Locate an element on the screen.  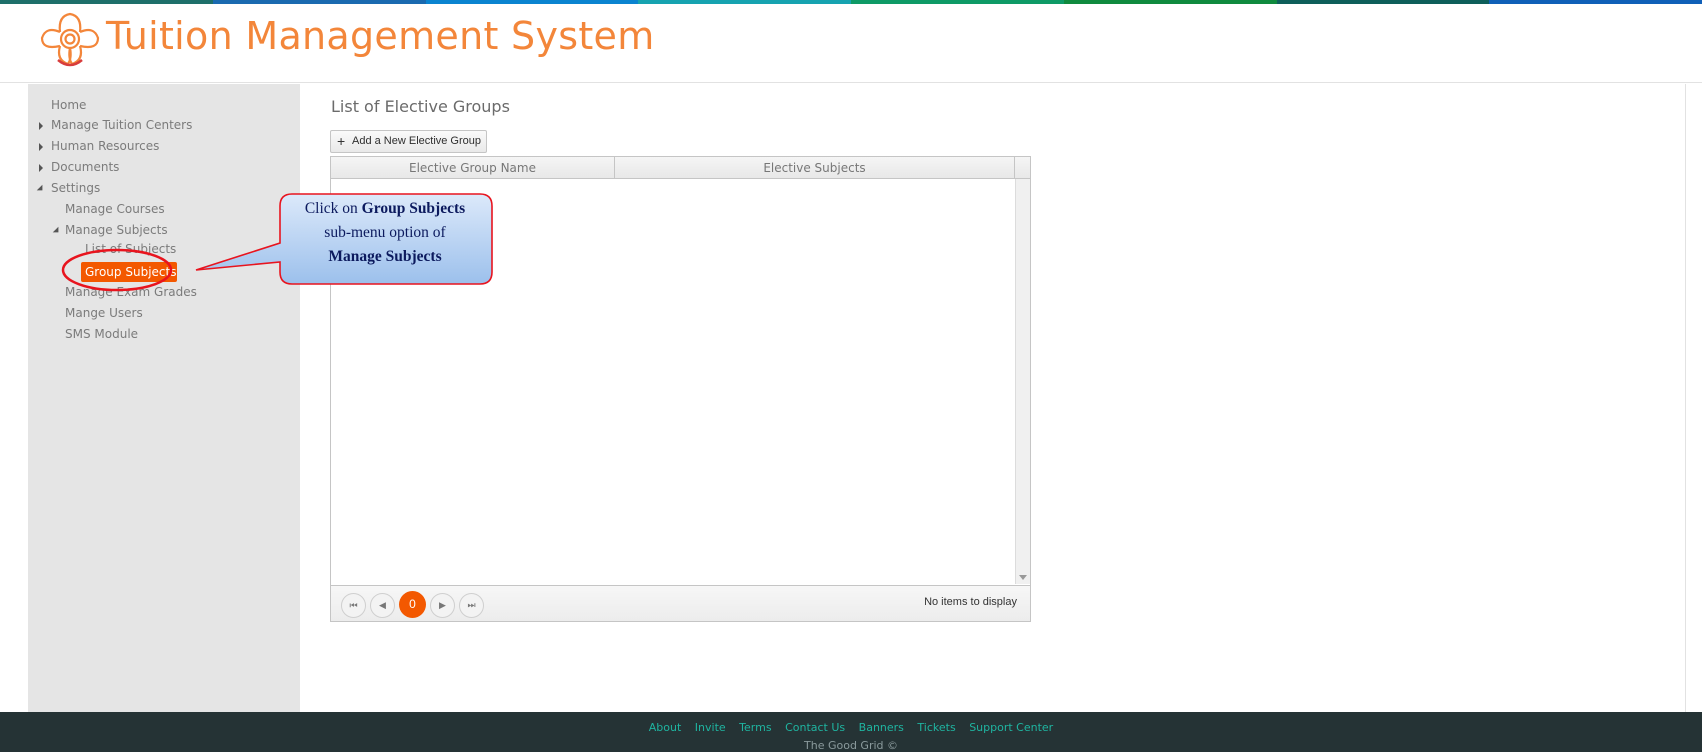
last-page-icon: ⏭ is located at coordinates (471, 605).